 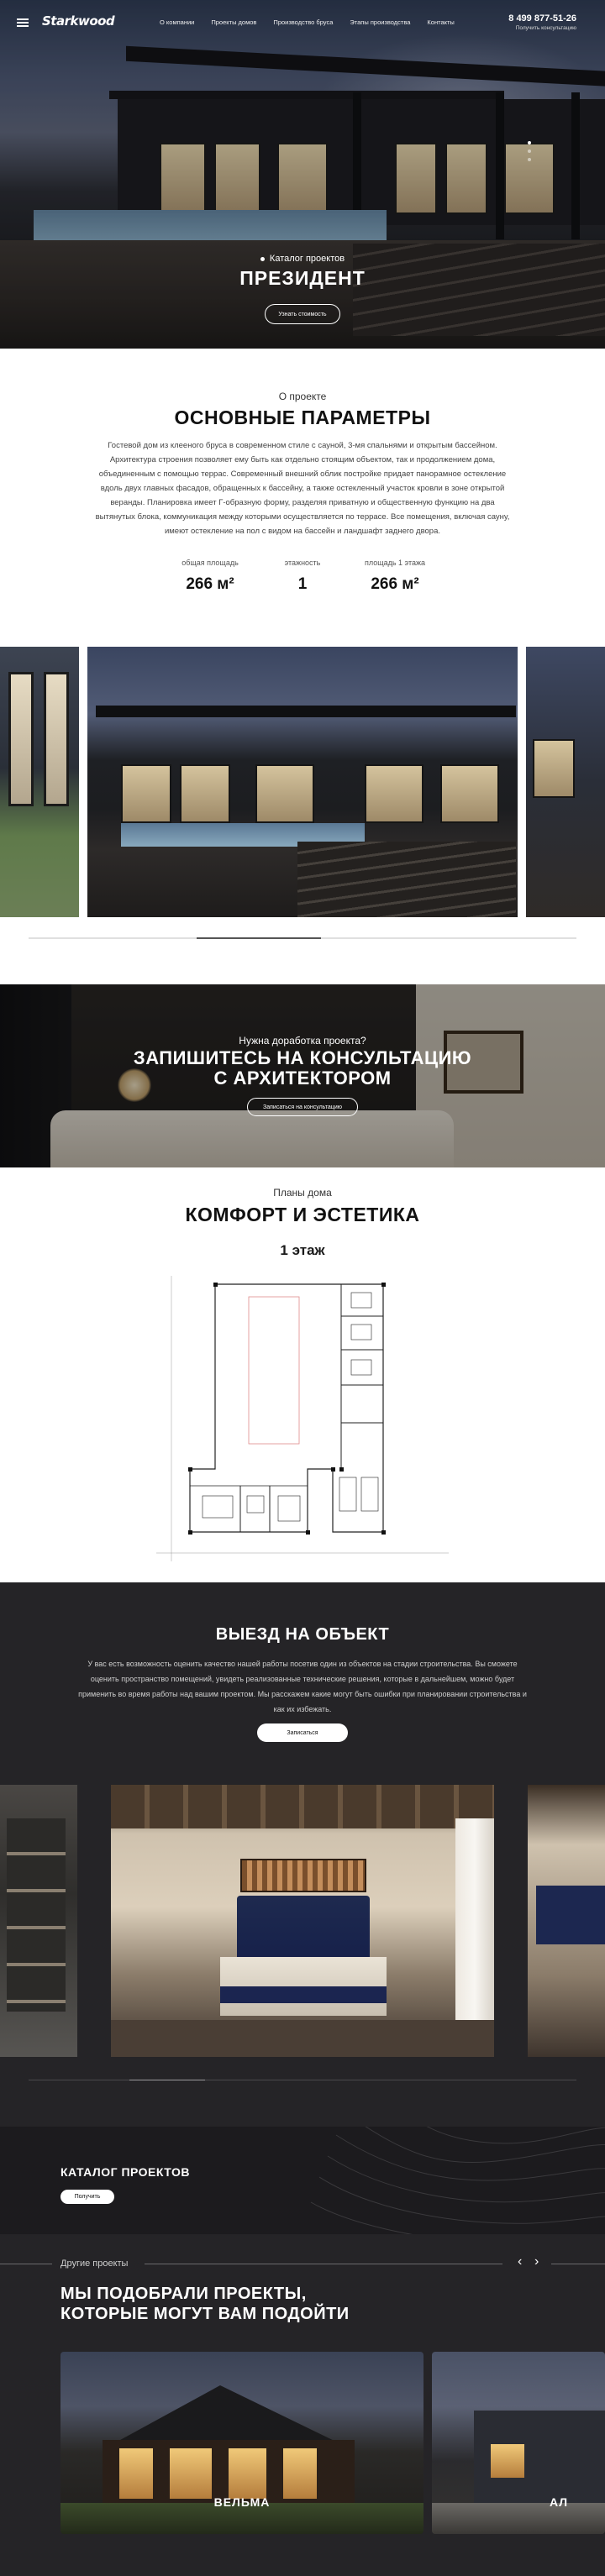 I want to click on hero-banner, so click(x=302, y=174).